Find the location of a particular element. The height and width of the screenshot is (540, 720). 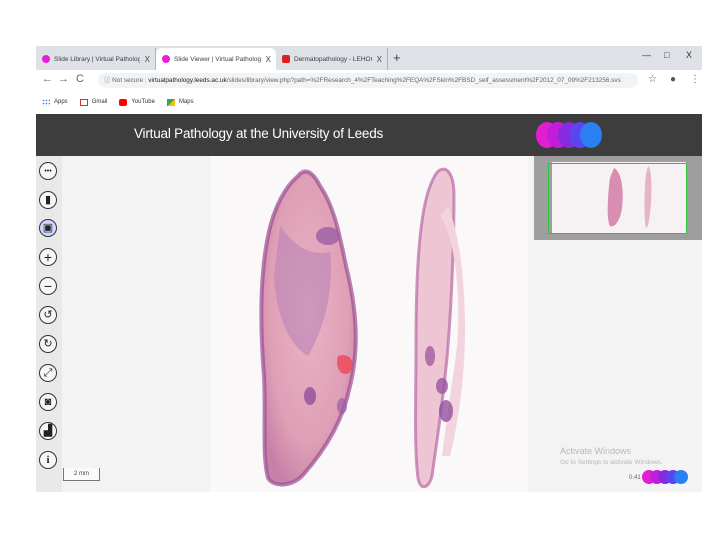

leeds-logo-small is located at coordinates (668, 477).